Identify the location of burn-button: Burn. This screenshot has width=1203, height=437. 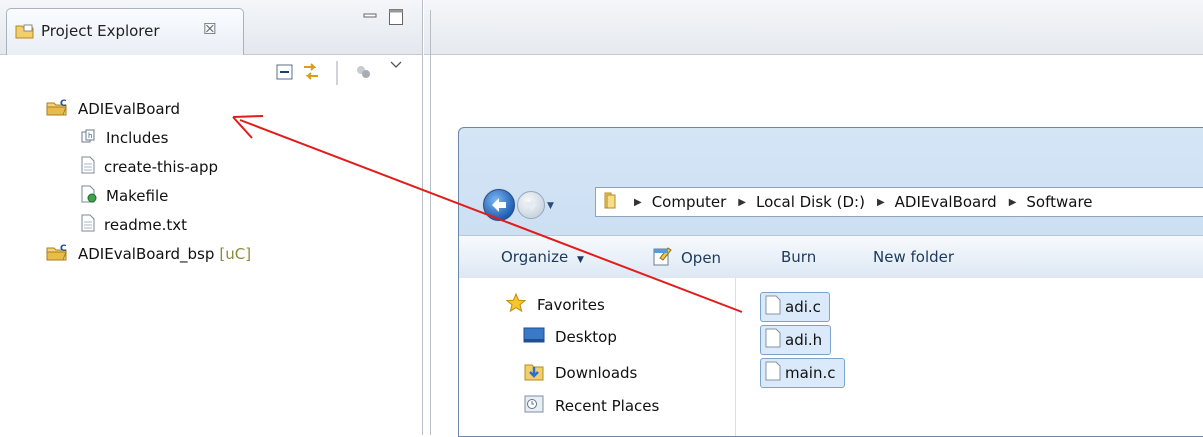
(798, 257).